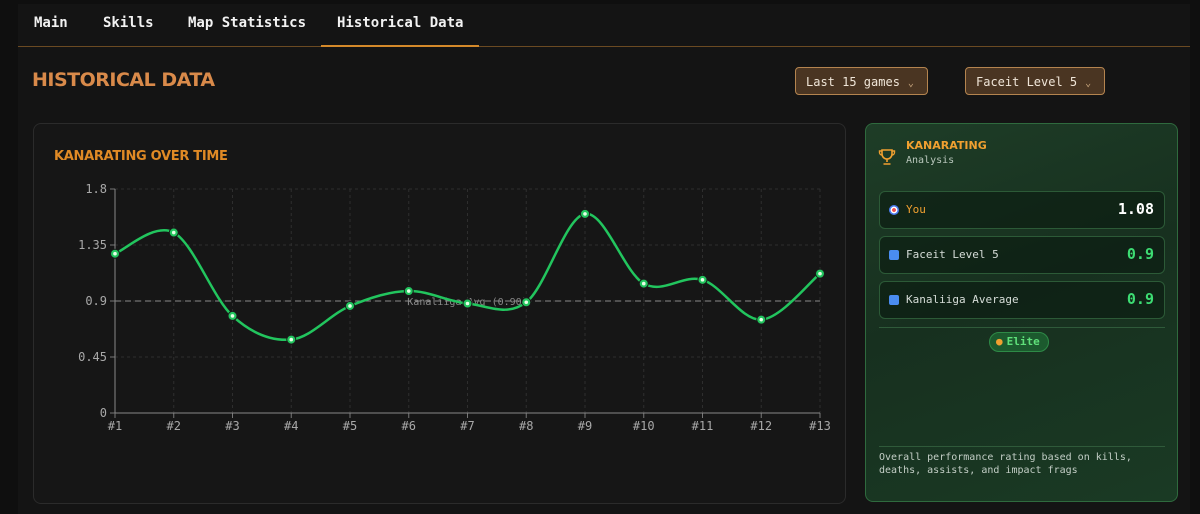  Describe the element at coordinates (894, 210) in the screenshot. I see `target-icon` at that location.